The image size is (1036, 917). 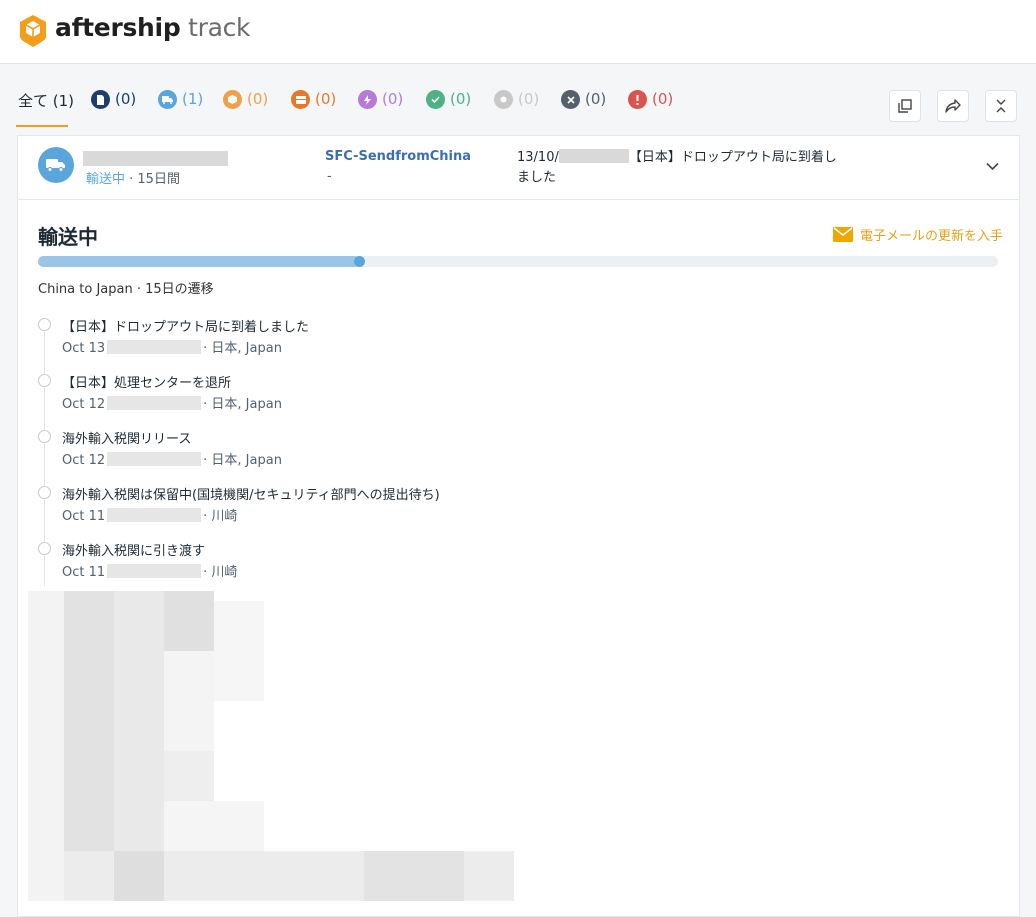 I want to click on tab-expired: (0), so click(x=516, y=109).